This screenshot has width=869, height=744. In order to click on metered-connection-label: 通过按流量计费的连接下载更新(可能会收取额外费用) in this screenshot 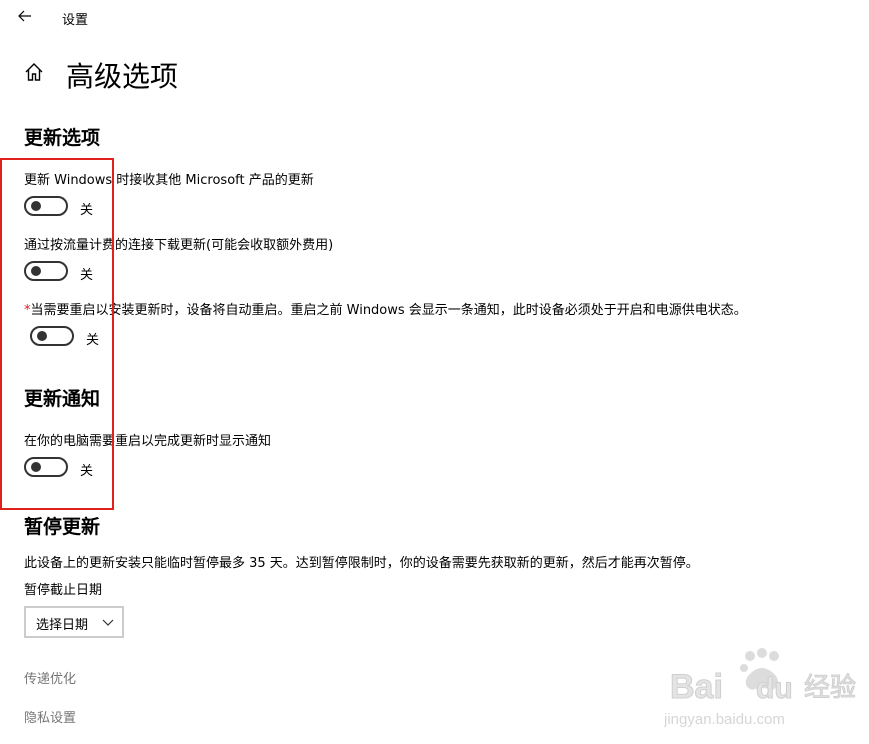, I will do `click(179, 245)`.